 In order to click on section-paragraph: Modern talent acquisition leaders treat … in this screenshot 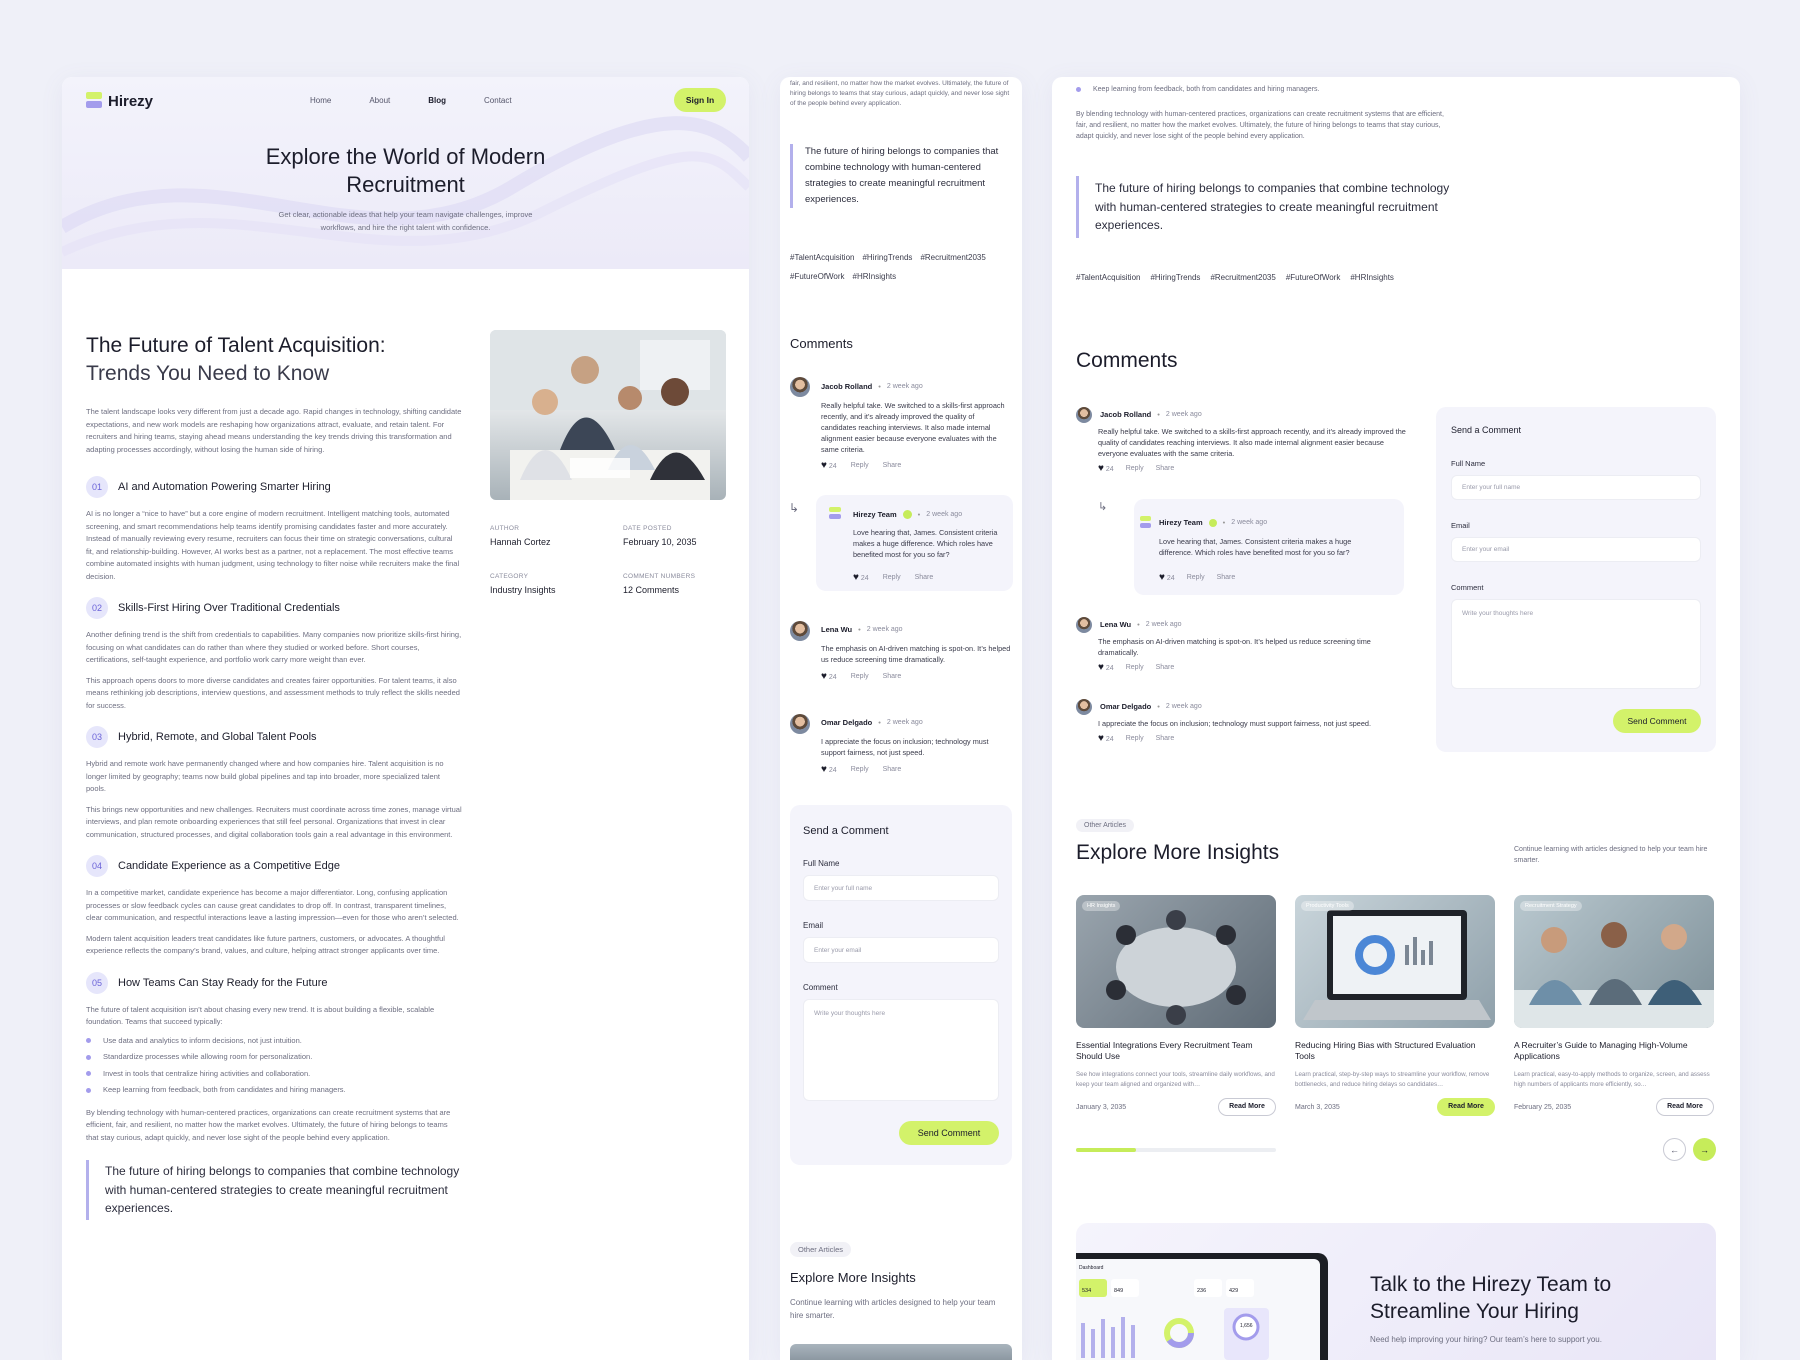, I will do `click(265, 944)`.